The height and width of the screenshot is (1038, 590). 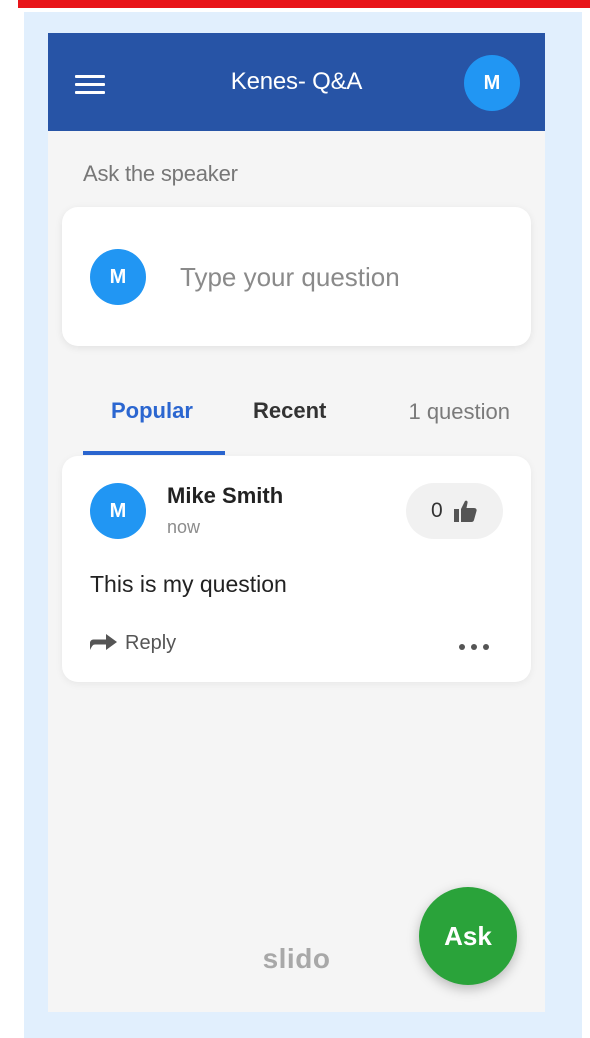 What do you see at coordinates (118, 277) in the screenshot?
I see `ask-avatar: M` at bounding box center [118, 277].